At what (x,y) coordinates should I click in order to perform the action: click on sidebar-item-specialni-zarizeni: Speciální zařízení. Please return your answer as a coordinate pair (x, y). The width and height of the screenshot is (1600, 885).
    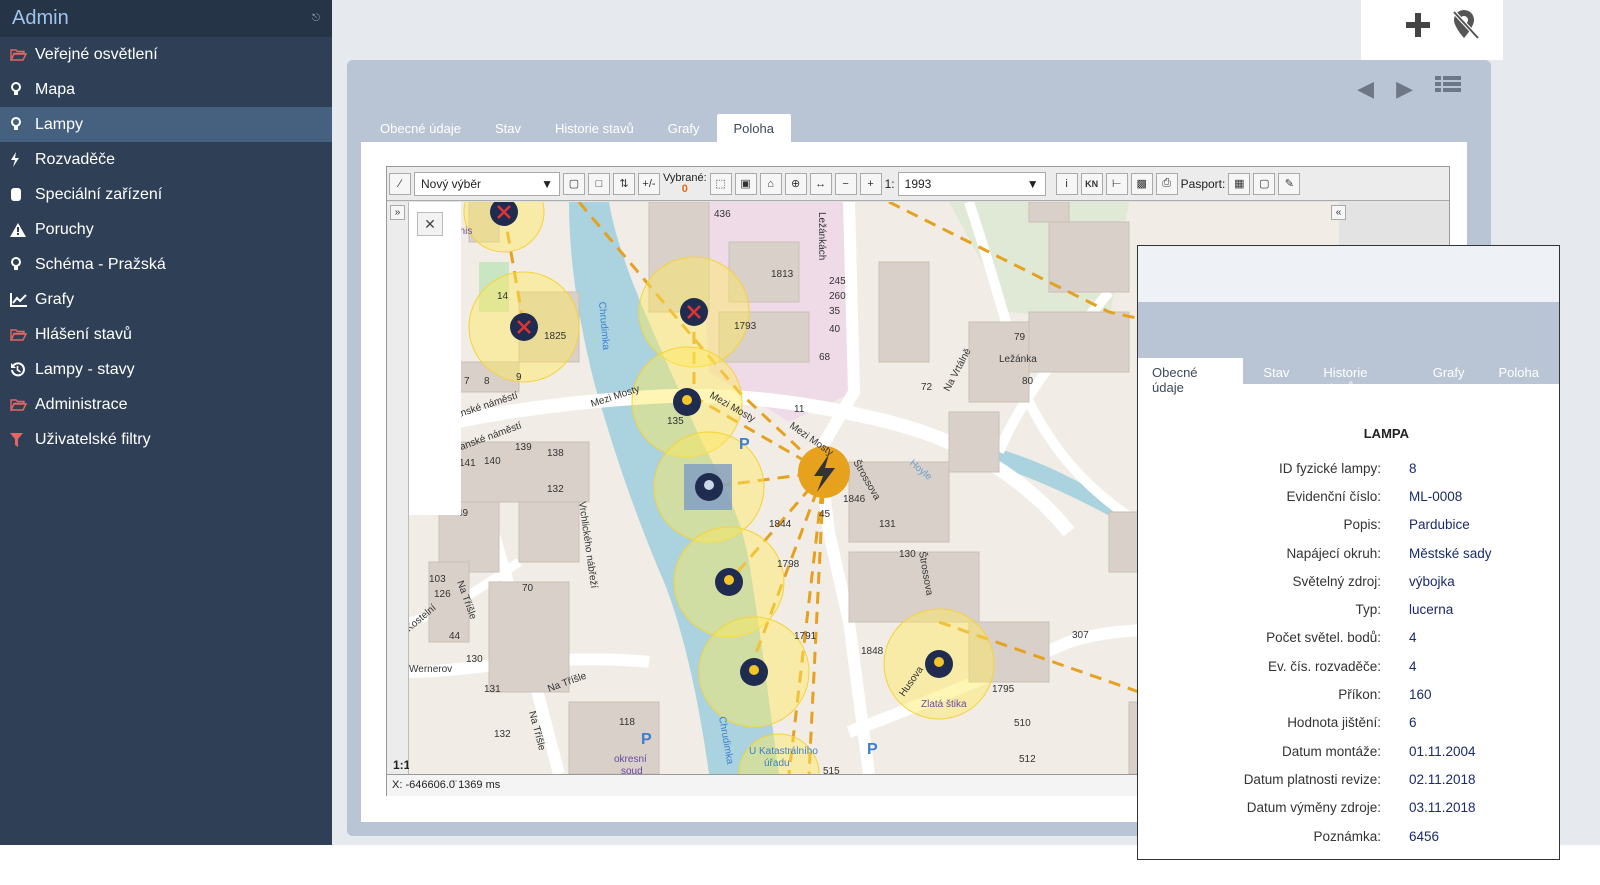
    Looking at the image, I should click on (166, 194).